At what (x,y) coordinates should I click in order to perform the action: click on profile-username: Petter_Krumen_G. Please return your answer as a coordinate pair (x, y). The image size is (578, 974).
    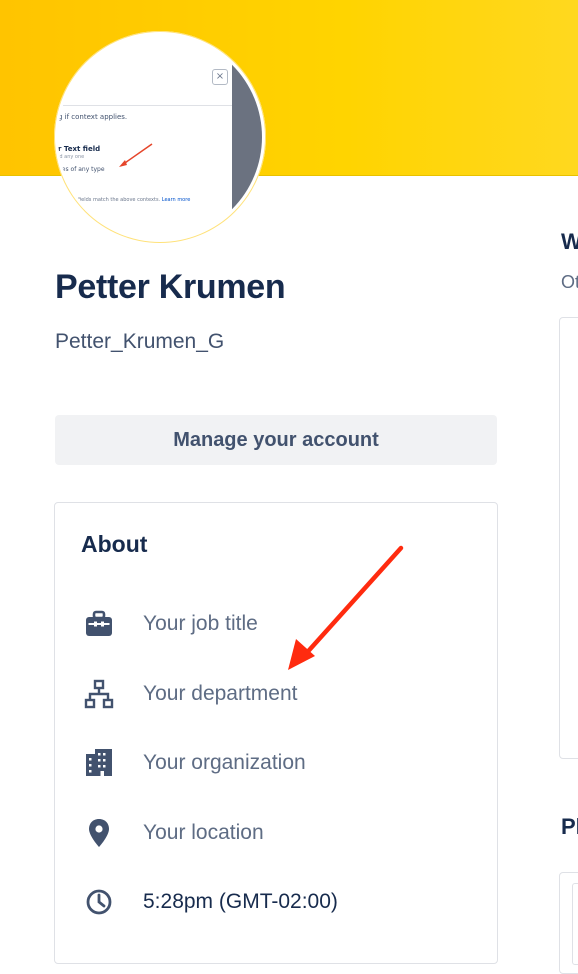
    Looking at the image, I should click on (140, 341).